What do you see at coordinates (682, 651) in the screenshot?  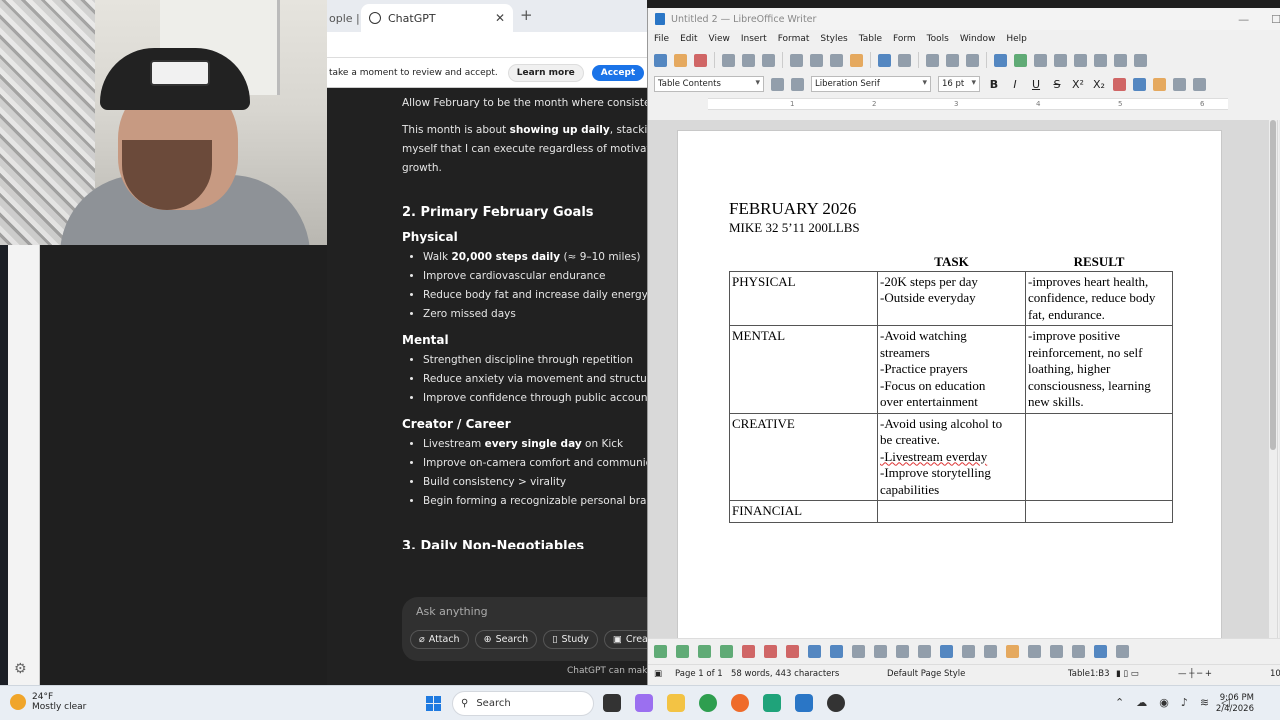 I see `insert-rows-below-icon` at bounding box center [682, 651].